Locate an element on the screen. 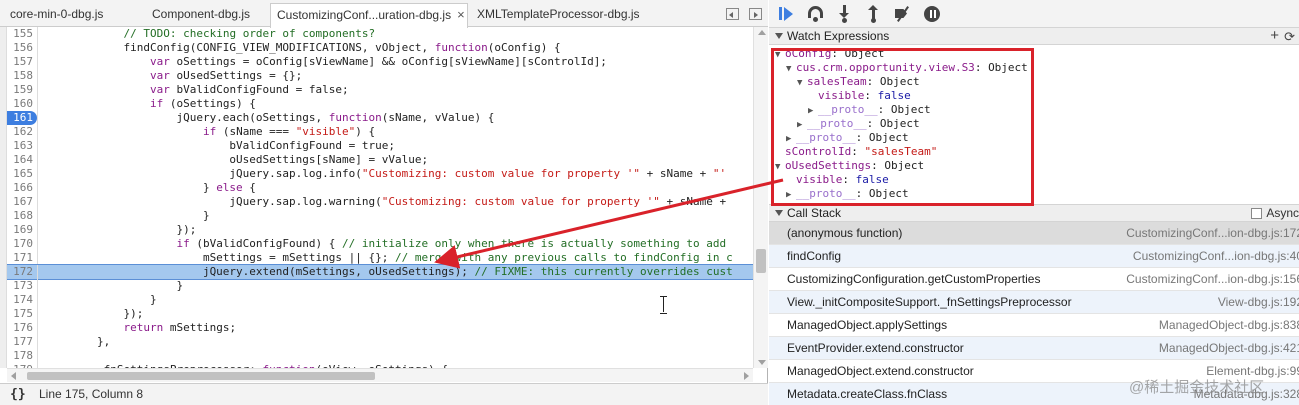  line-number: 161 is located at coordinates (22, 118).